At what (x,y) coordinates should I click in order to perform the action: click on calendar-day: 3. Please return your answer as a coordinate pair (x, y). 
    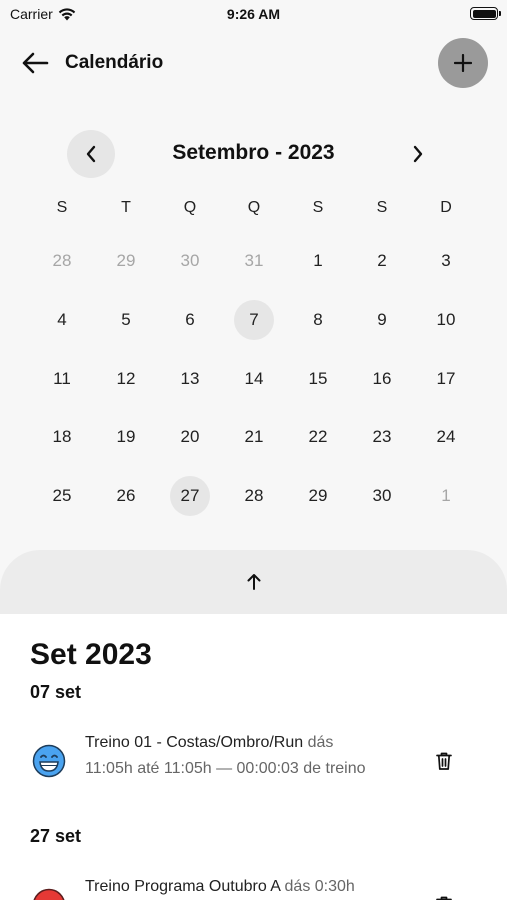
    Looking at the image, I should click on (446, 261).